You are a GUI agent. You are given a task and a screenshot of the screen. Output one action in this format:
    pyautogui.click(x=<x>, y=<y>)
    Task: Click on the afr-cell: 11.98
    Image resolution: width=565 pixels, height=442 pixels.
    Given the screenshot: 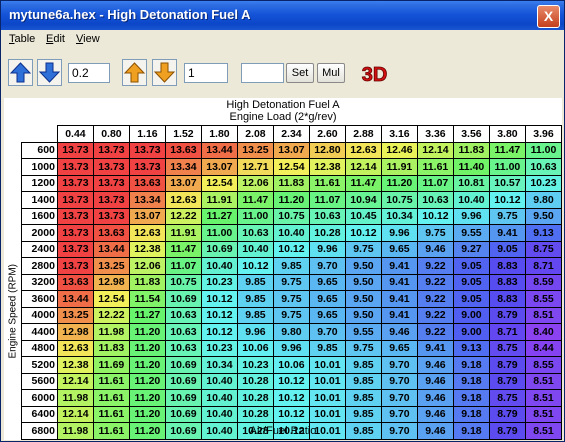 What is the action you would take?
    pyautogui.click(x=75, y=398)
    